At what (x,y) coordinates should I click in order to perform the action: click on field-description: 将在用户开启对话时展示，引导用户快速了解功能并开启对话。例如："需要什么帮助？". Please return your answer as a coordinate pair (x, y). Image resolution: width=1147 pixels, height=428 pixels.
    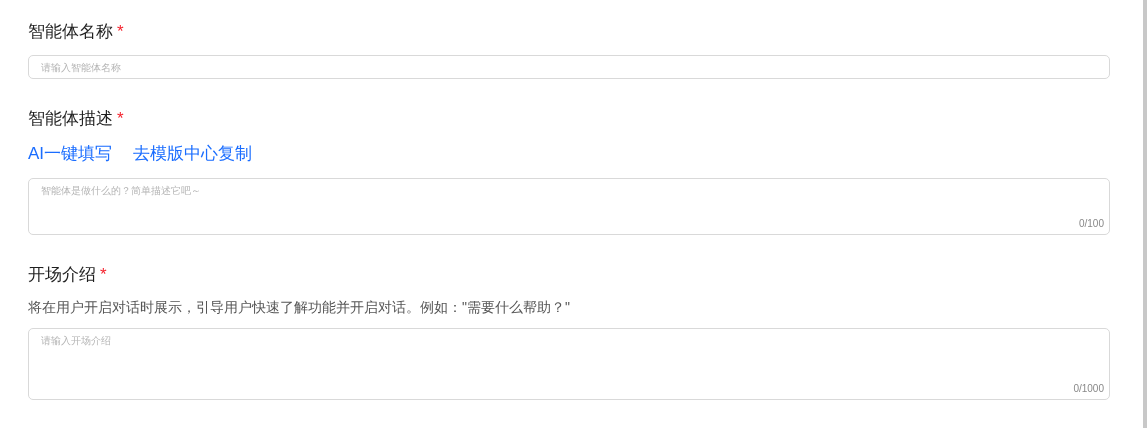
    Looking at the image, I should click on (299, 307).